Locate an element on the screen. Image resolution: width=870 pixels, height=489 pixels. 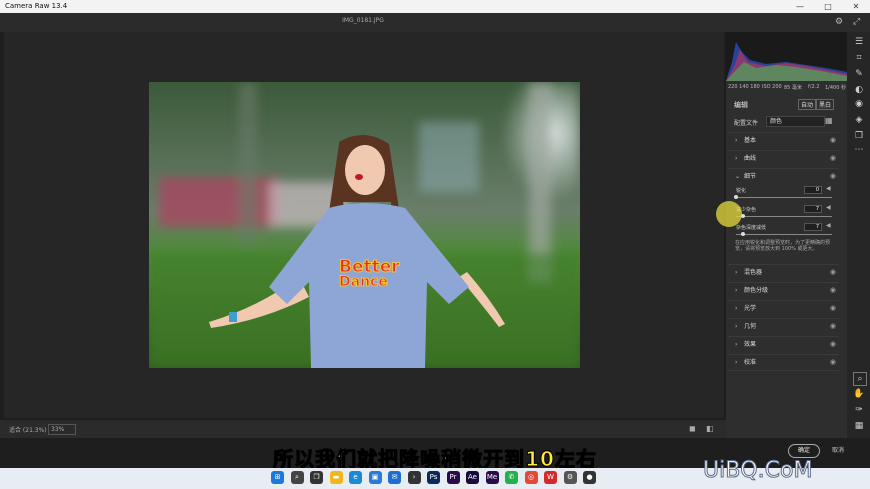
aperture-readout: f/2.2 is located at coordinates (814, 87).